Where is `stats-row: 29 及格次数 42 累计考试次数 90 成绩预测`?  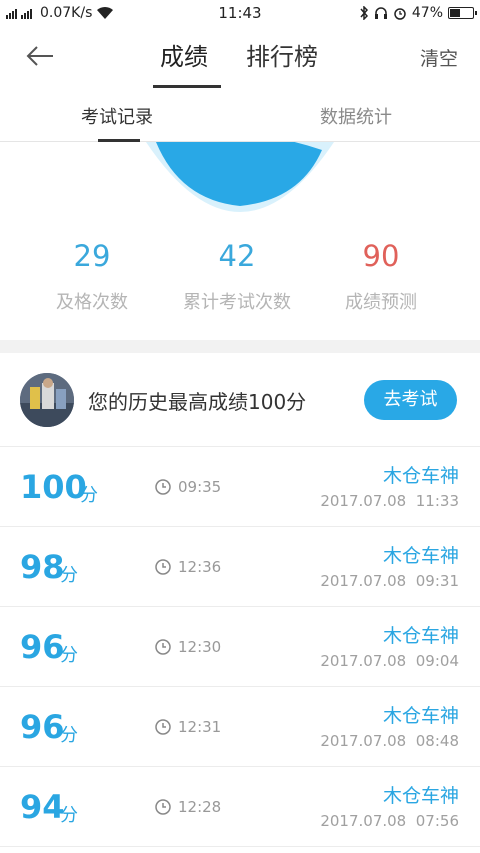
stats-row: 29 及格次数 42 累计考试次数 90 成绩预测 is located at coordinates (240, 275).